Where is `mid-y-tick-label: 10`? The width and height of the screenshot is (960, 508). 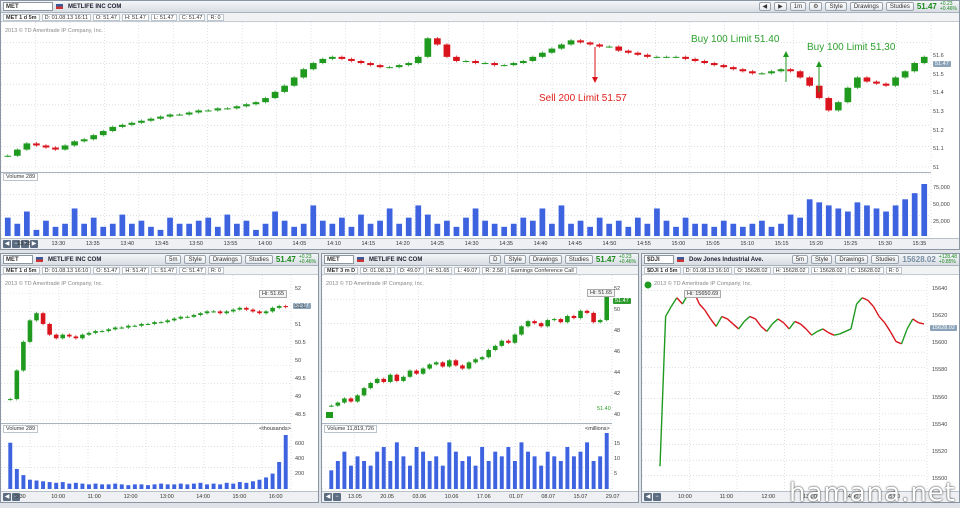
mid-y-tick-label: 10 is located at coordinates (617, 459).